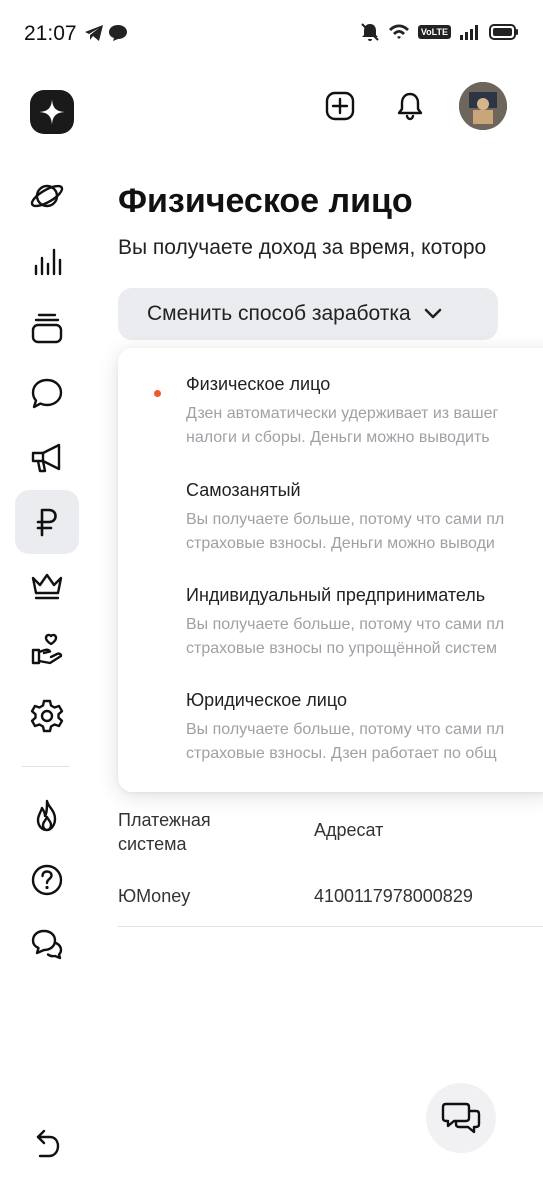 This screenshot has width=543, height=1200. Describe the element at coordinates (157, 393) in the screenshot. I see `selected-dot-icon` at that location.